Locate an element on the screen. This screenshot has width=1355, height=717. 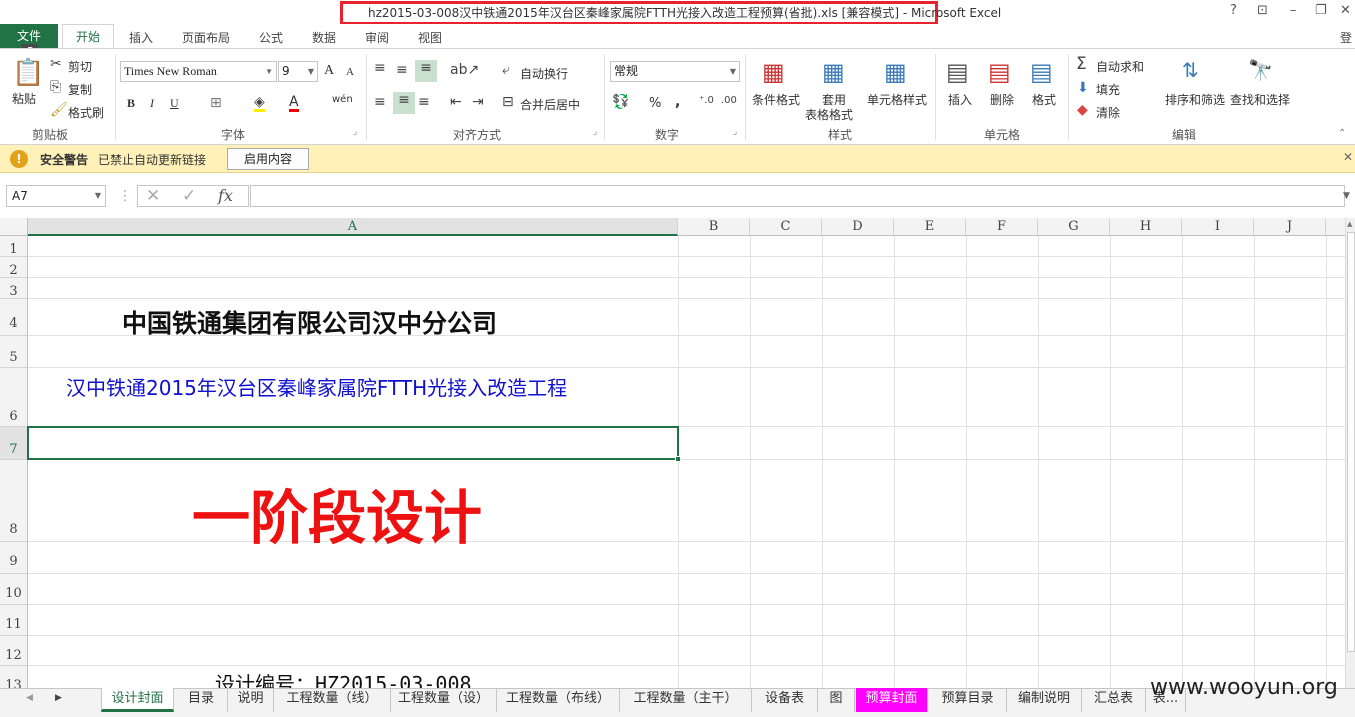
tab-insert: 插入 is located at coordinates (141, 37).